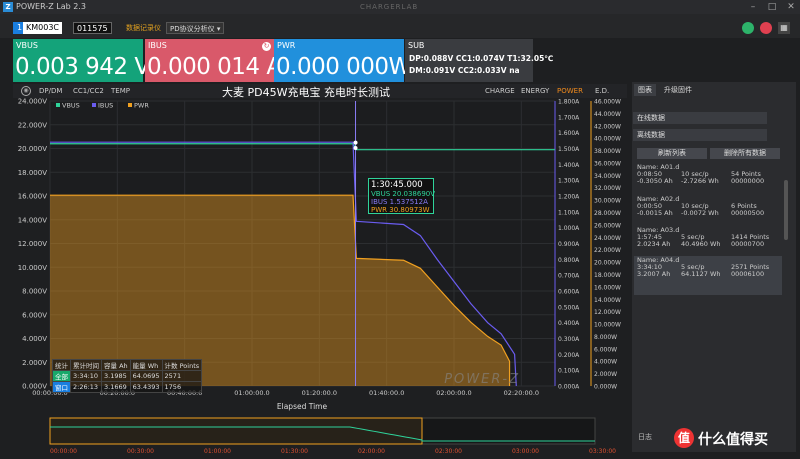 This screenshot has height=459, width=800. Describe the element at coordinates (700, 135) in the screenshot. I see `offline-data-section: 离线数据` at that location.